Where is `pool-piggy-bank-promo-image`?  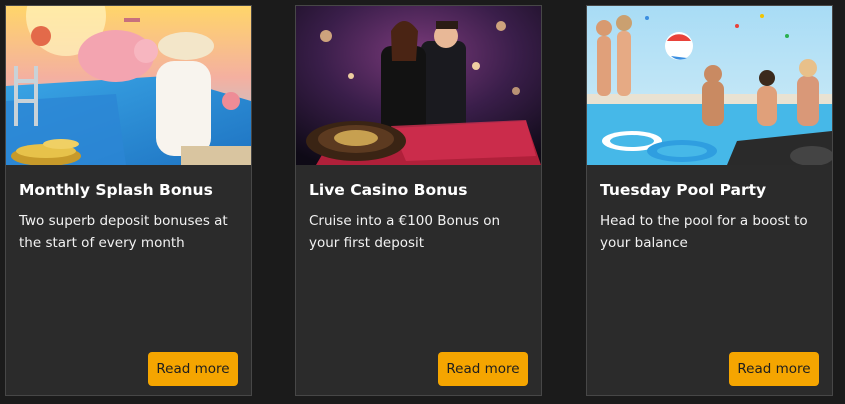
pool-piggy-bank-promo-image is located at coordinates (128, 85).